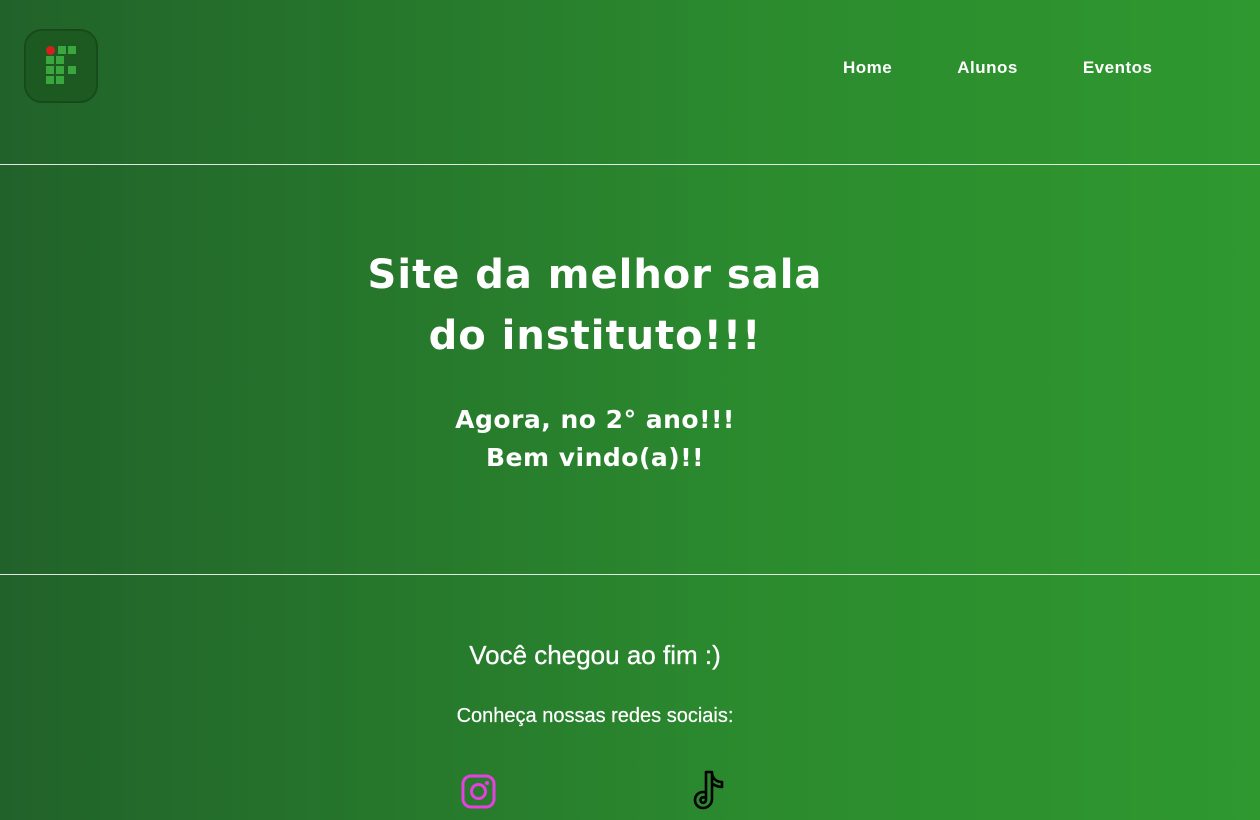 The height and width of the screenshot is (820, 1260). I want to click on hero-subtitle-line2: Bem vindo(a)!!, so click(595, 457).